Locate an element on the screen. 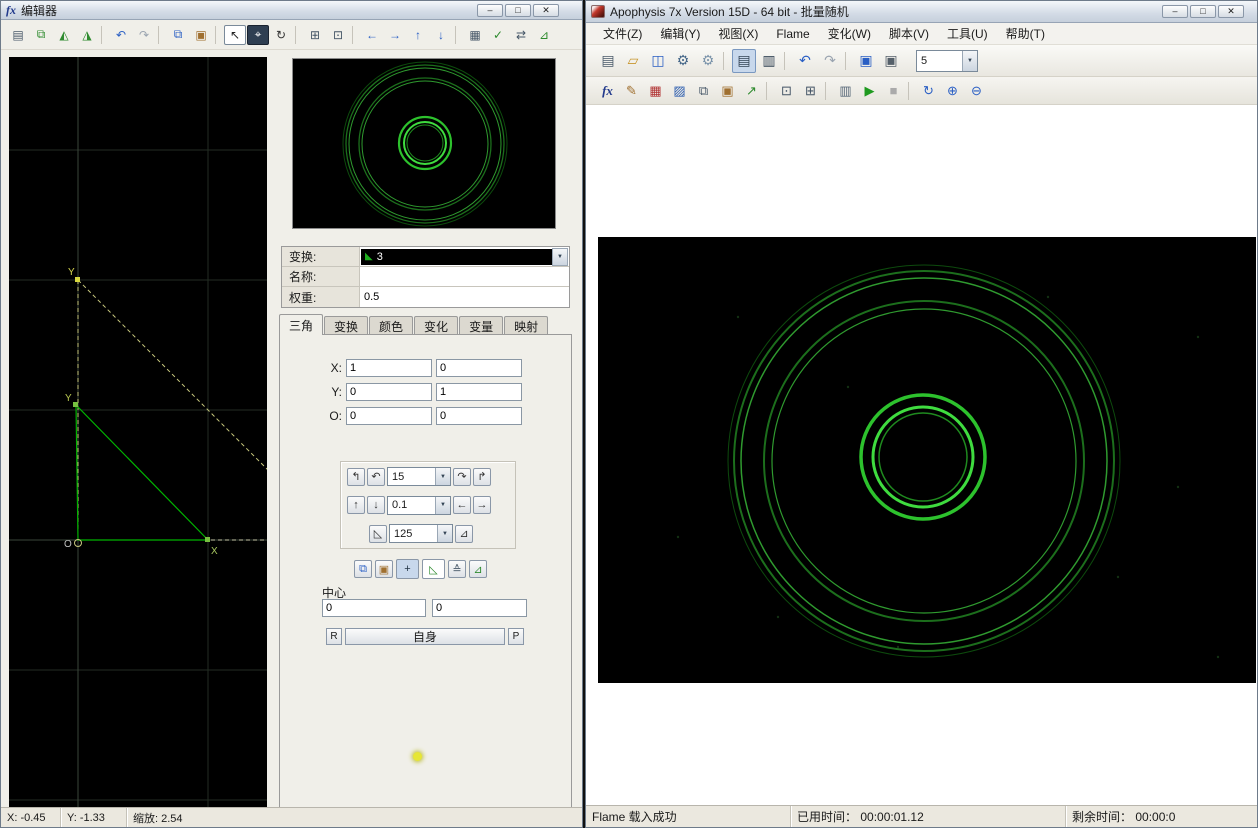  quality-combo: 5 ▼ is located at coordinates (947, 60).